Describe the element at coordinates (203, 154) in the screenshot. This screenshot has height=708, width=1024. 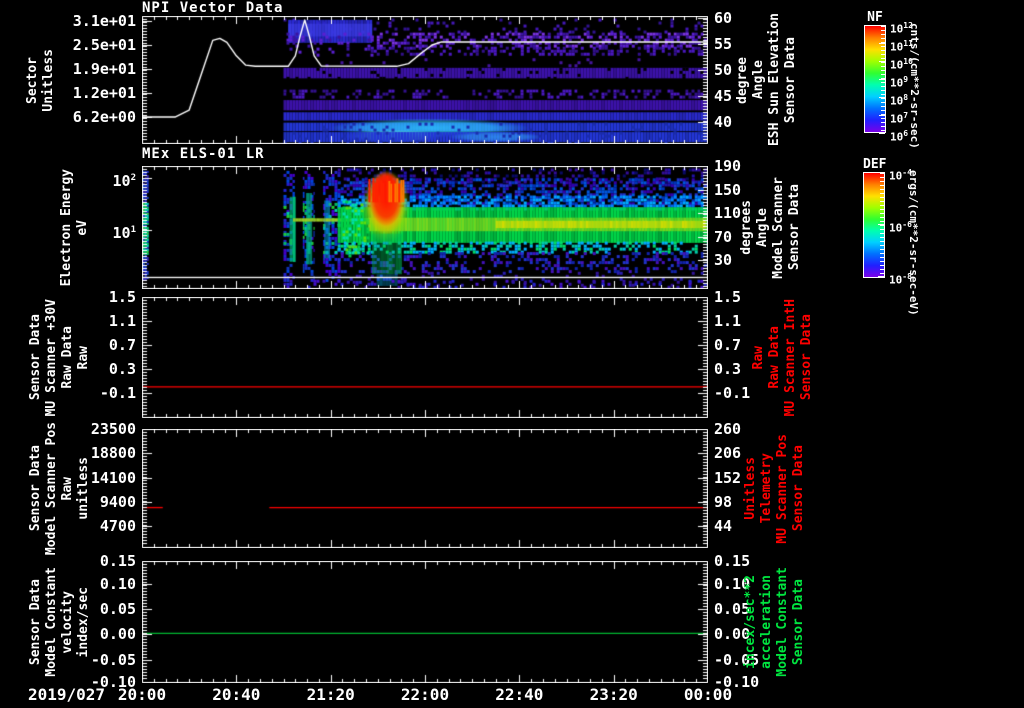
I see `panel2-title: MEx ELS-01 LR` at that location.